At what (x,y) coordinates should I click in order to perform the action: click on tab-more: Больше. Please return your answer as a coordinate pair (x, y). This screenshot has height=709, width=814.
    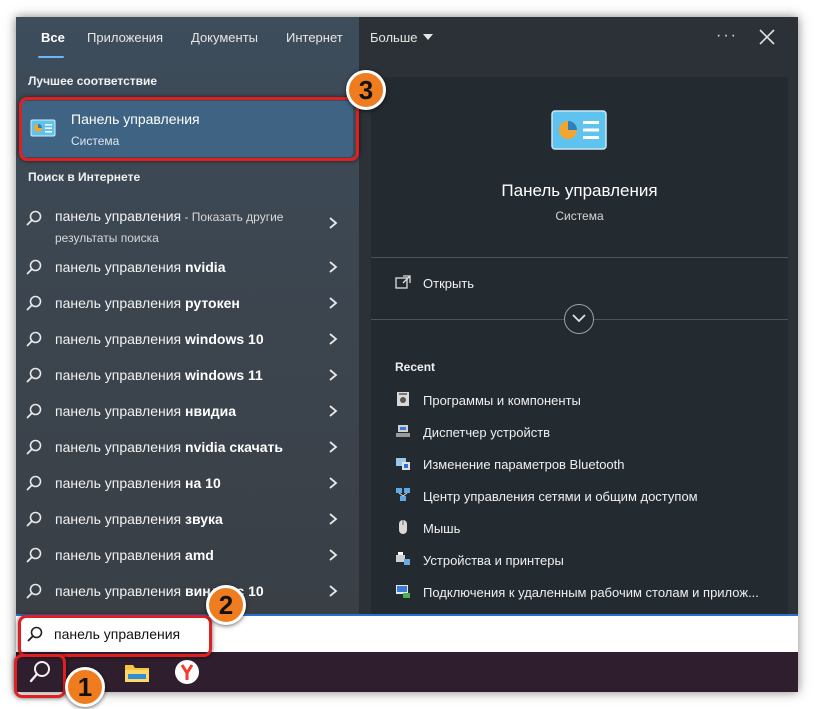
    Looking at the image, I should click on (401, 37).